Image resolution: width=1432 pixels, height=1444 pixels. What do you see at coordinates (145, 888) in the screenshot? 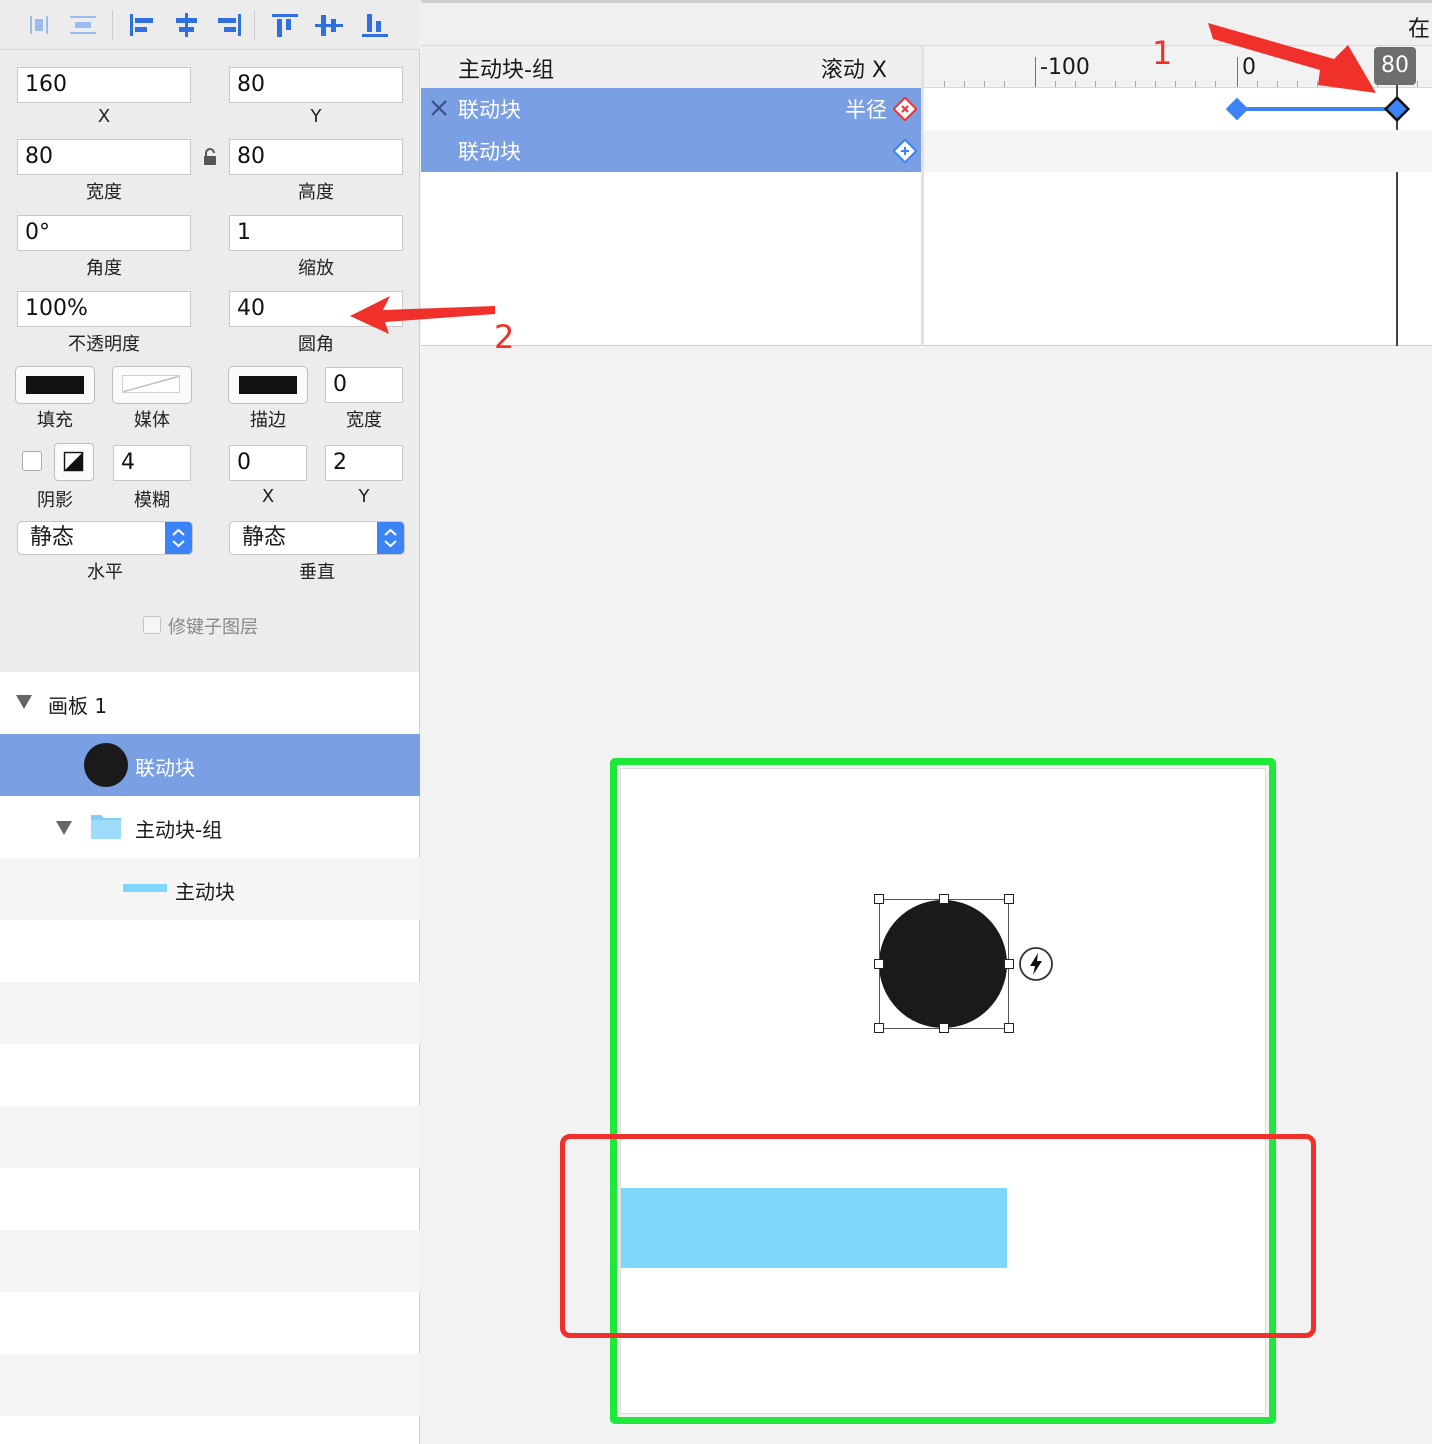
I see `rectangle-layer-icon` at bounding box center [145, 888].